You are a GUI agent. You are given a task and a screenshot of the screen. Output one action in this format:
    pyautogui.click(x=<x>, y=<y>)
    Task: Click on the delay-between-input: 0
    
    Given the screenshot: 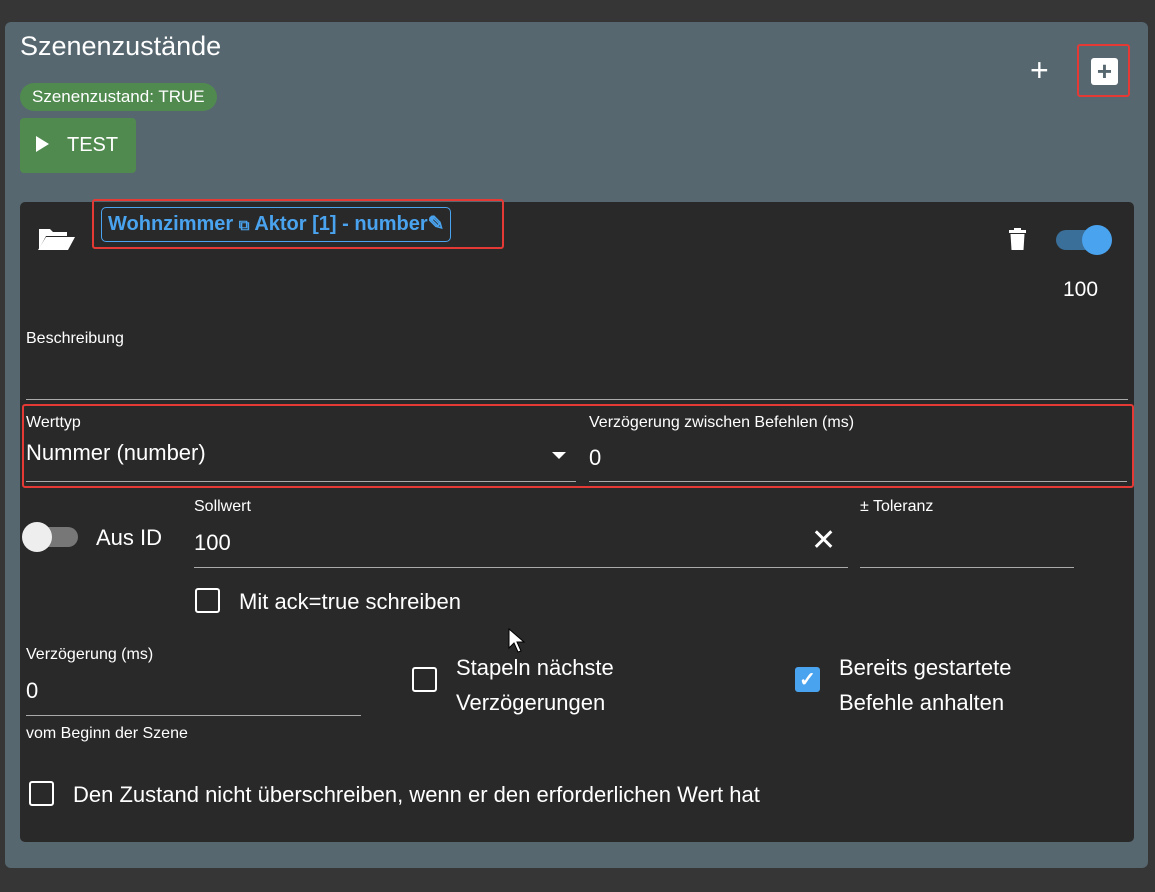 What is the action you would take?
    pyautogui.click(x=858, y=463)
    